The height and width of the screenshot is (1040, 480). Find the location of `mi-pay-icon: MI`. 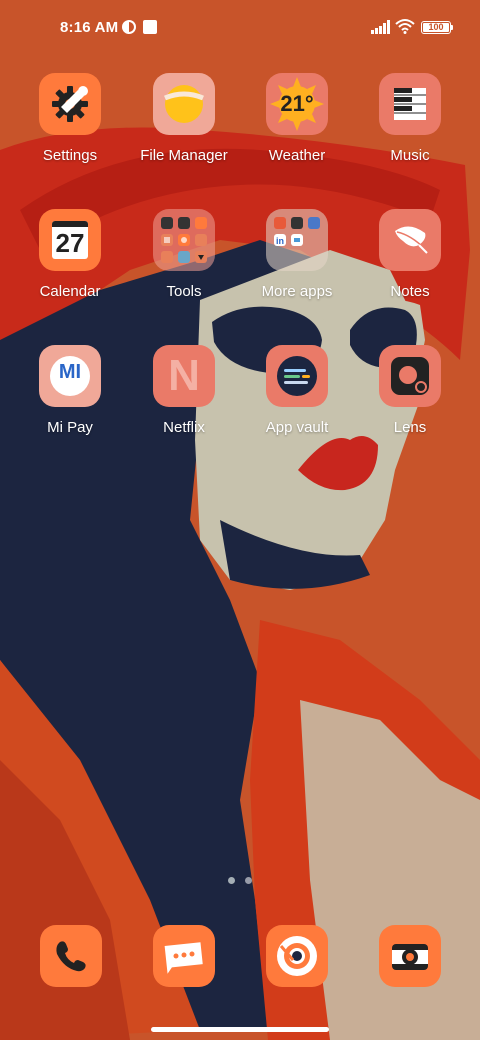

mi-pay-icon: MI is located at coordinates (70, 376).